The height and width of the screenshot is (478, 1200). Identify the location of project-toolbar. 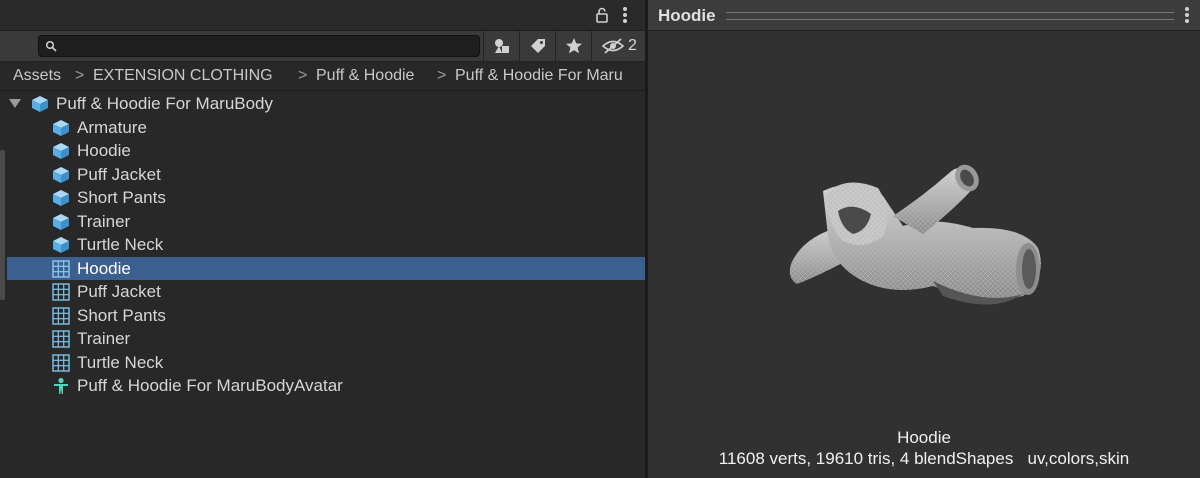
(322, 15).